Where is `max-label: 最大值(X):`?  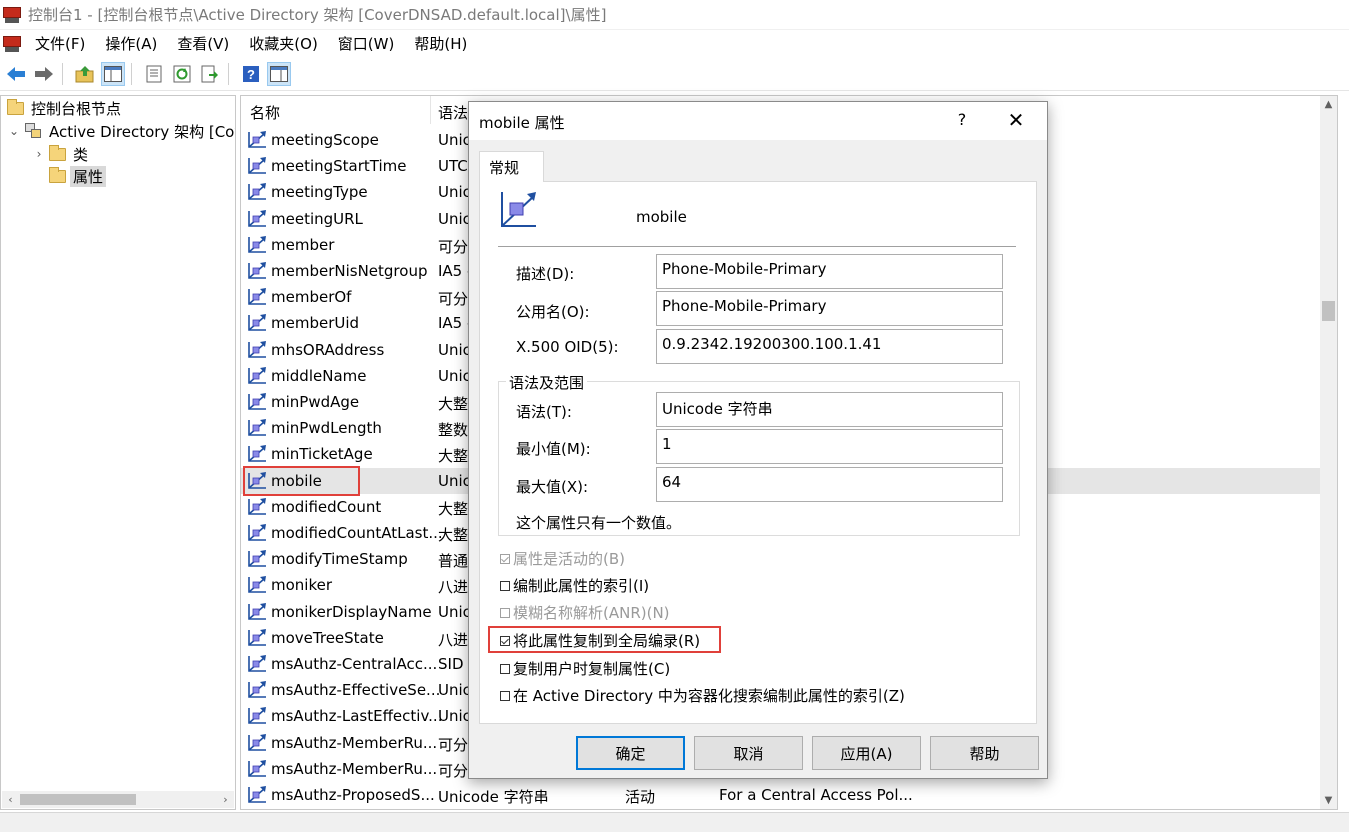 max-label: 最大值(X): is located at coordinates (552, 487).